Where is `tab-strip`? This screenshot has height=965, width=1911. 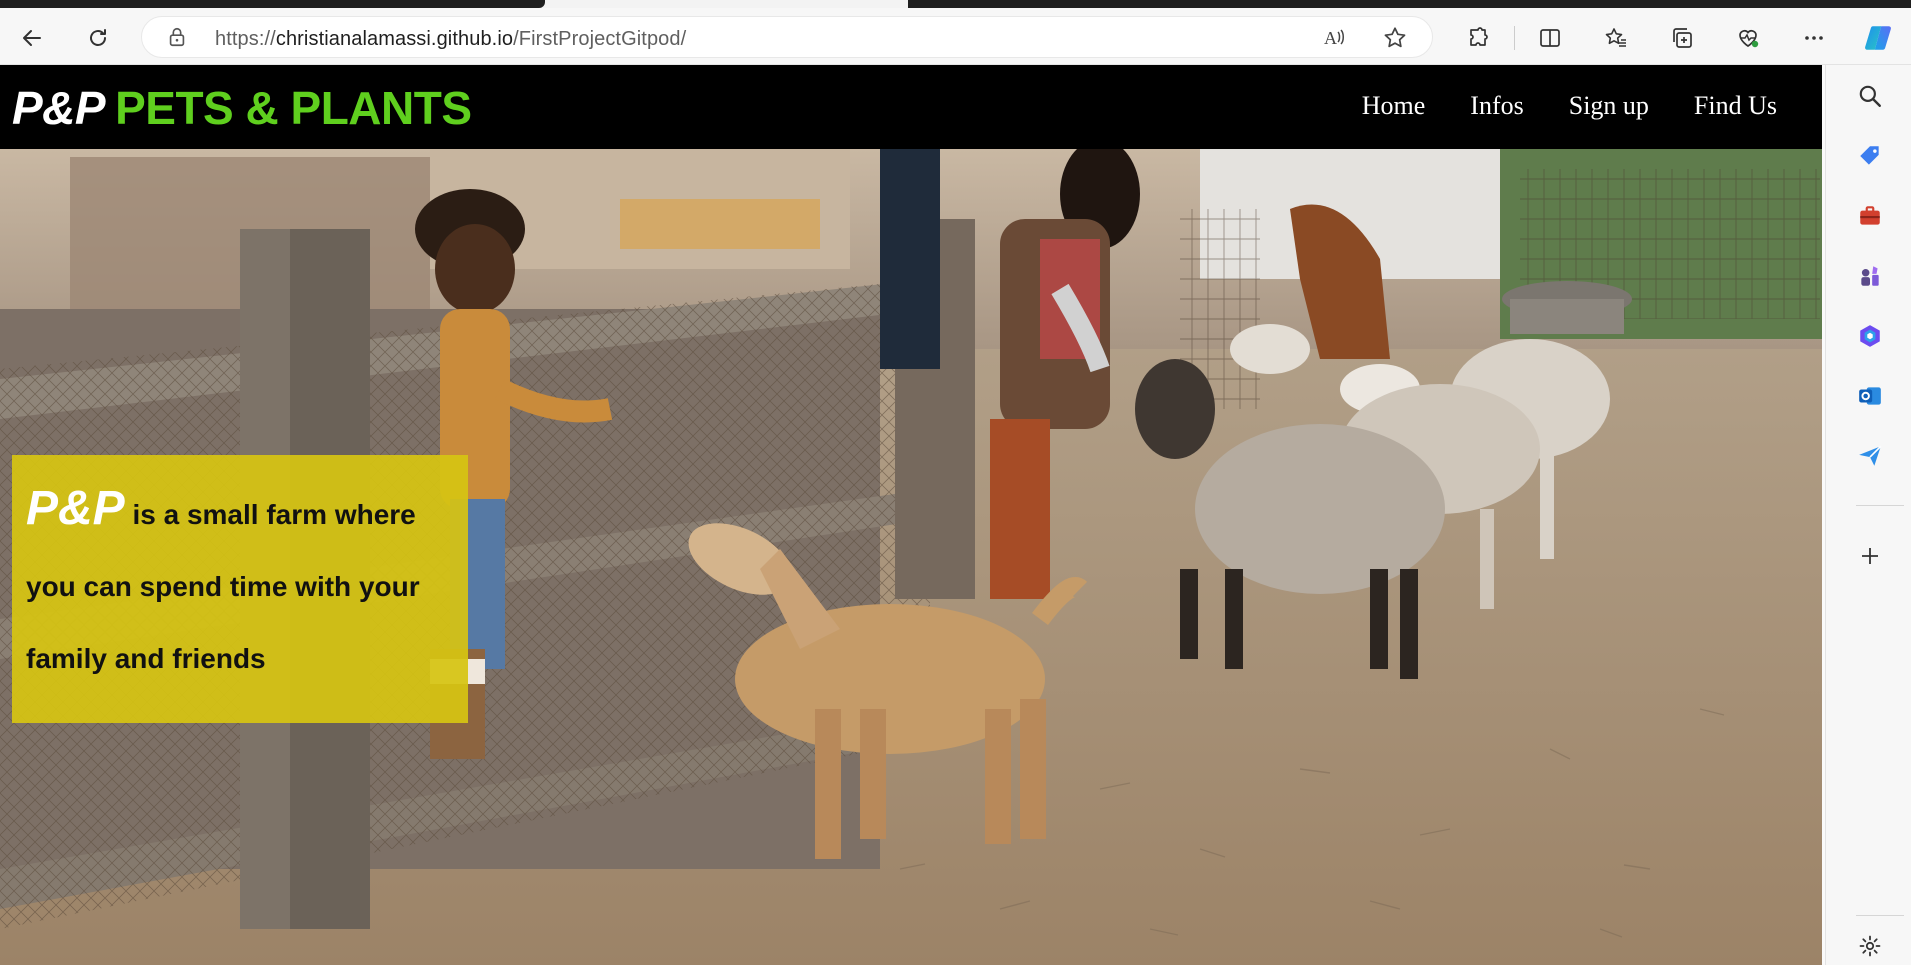
tab-strip is located at coordinates (955, 4).